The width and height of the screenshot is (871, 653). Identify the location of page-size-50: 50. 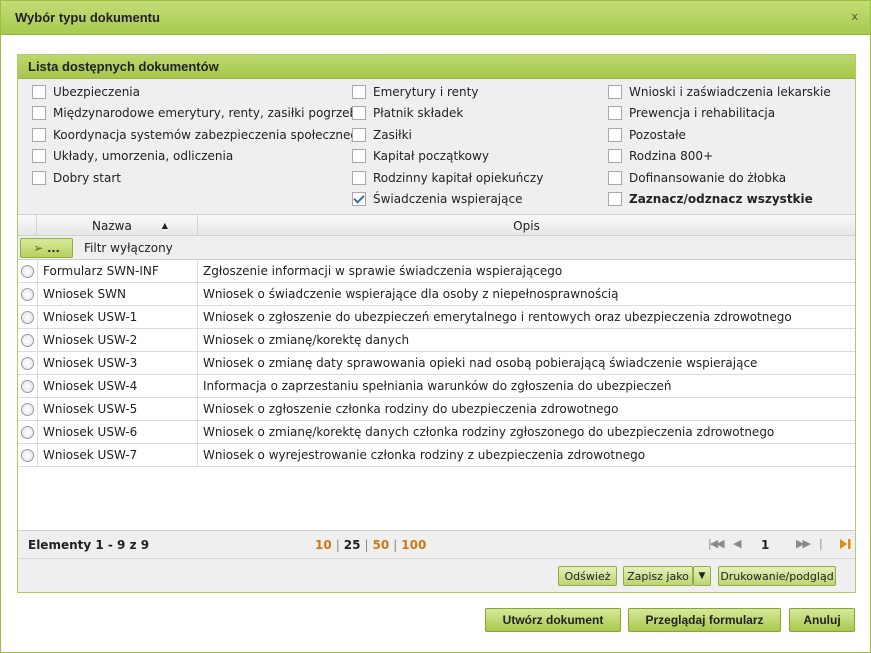
(381, 545).